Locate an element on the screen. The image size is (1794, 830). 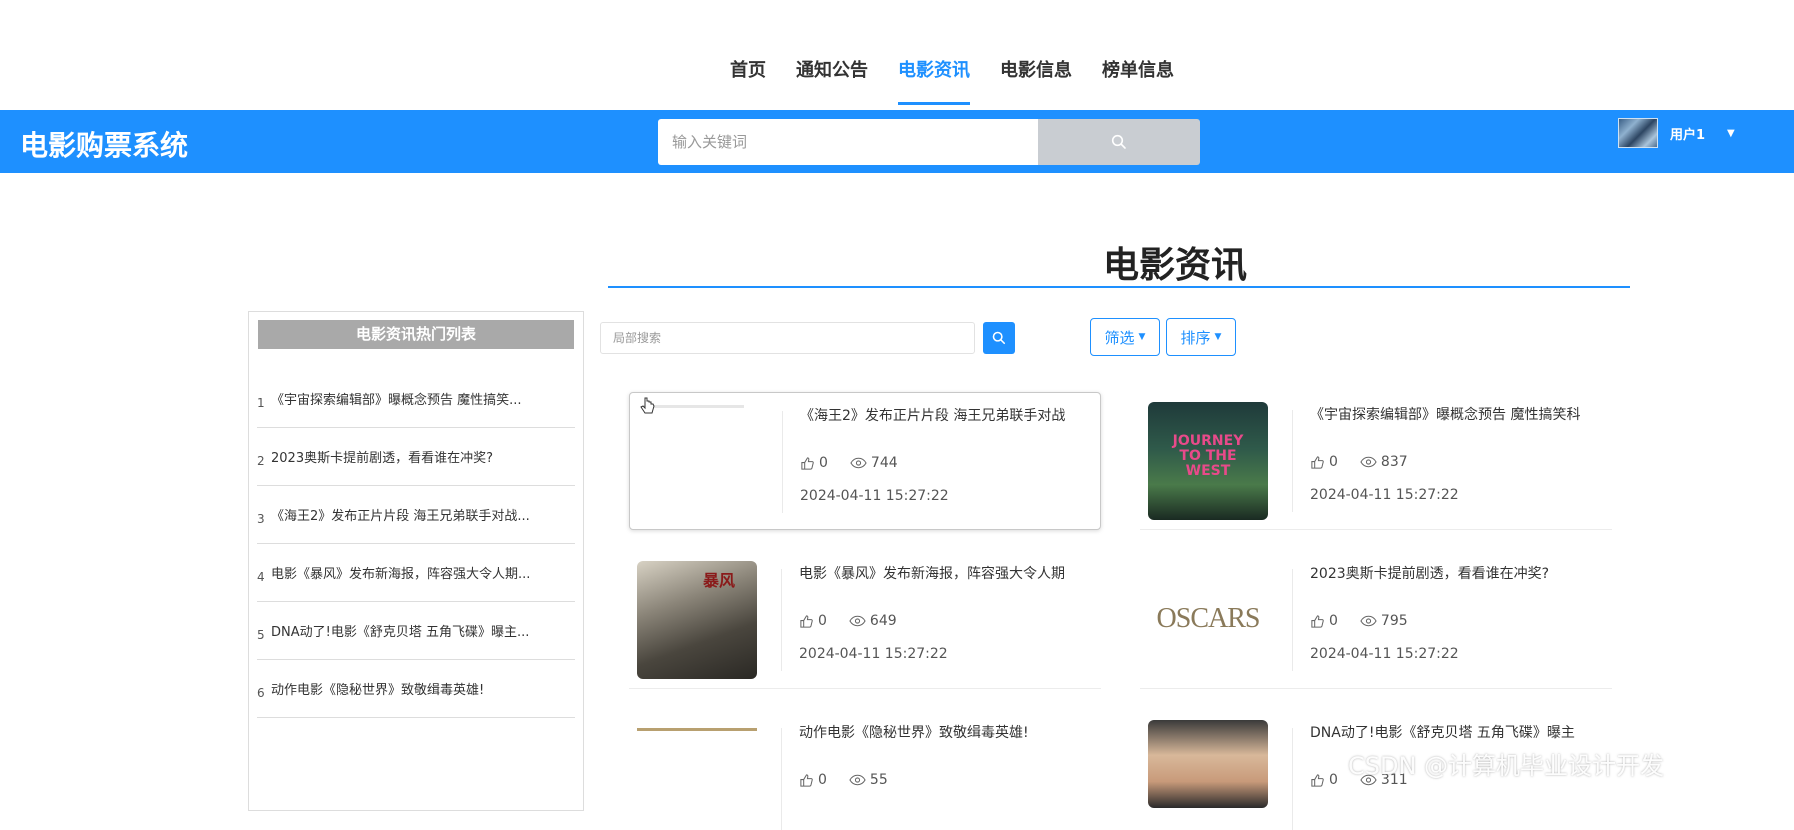
filter-dropdown-button: 筛选 ▼ is located at coordinates (1125, 337).